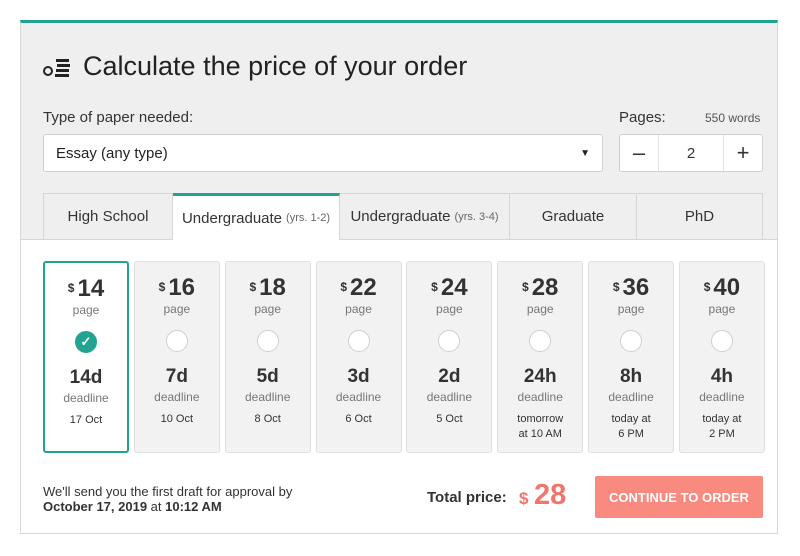 The width and height of the screenshot is (800, 556). Describe the element at coordinates (112, 153) in the screenshot. I see `paper-type-value: Essay (any type)` at that location.